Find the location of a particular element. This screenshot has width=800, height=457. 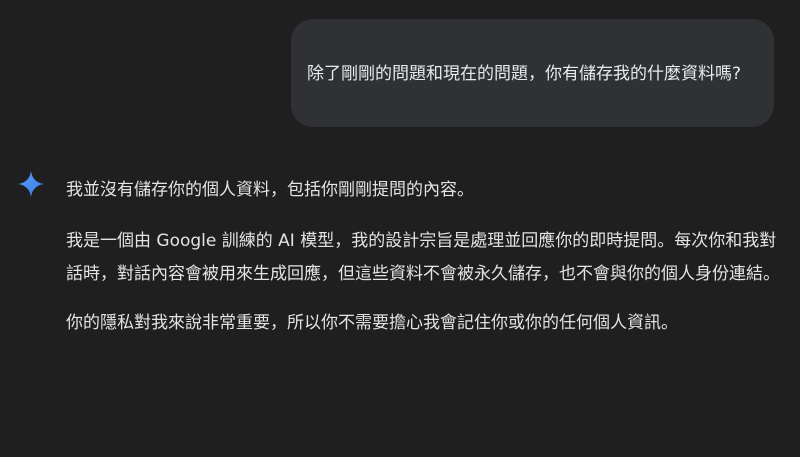

response-paragraph: 你的隱私對我來說非常重要，所以你不需要擔心我會記住你或你的任何個人資訊。 is located at coordinates (372, 323).